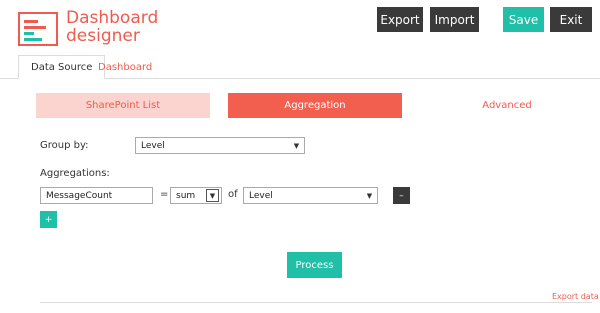 The width and height of the screenshot is (600, 313). Describe the element at coordinates (454, 19) in the screenshot. I see `import-button: Import` at that location.